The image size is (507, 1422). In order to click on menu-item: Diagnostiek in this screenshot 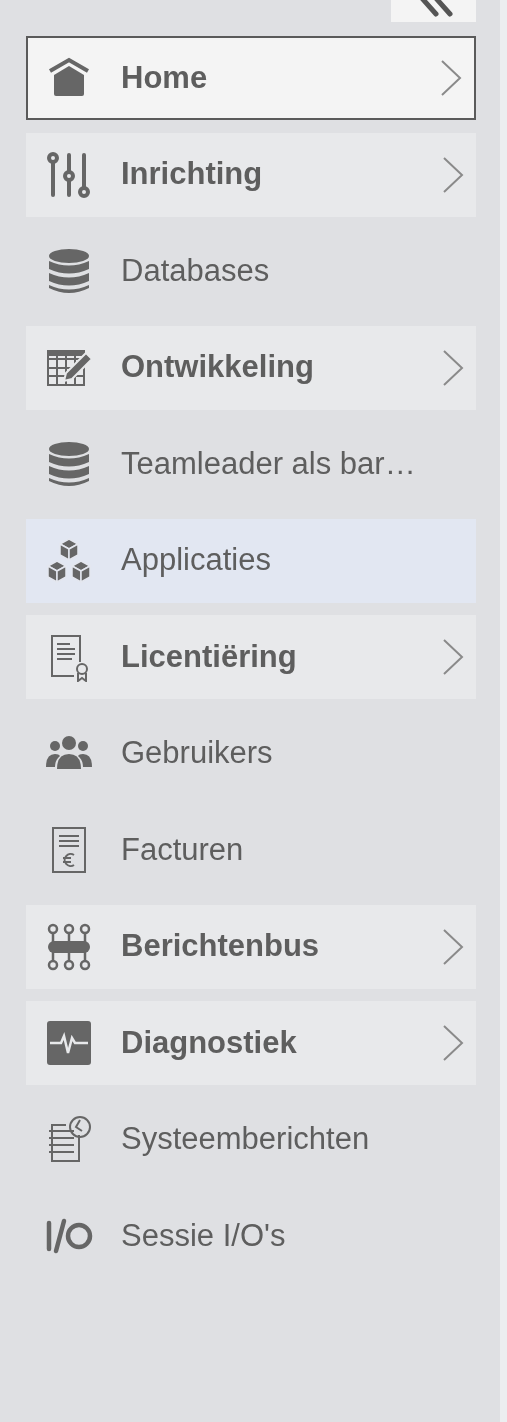, I will do `click(251, 1043)`.